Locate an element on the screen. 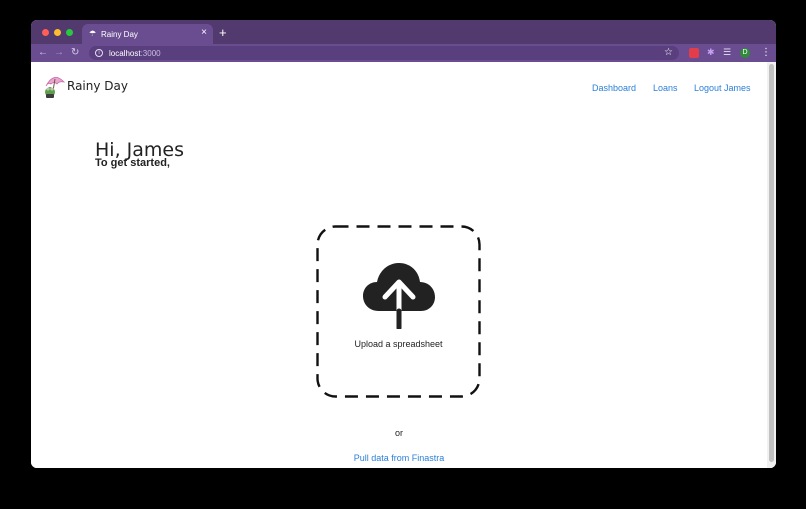 The width and height of the screenshot is (806, 509). arrow-left-icon: ← is located at coordinates (43, 53).